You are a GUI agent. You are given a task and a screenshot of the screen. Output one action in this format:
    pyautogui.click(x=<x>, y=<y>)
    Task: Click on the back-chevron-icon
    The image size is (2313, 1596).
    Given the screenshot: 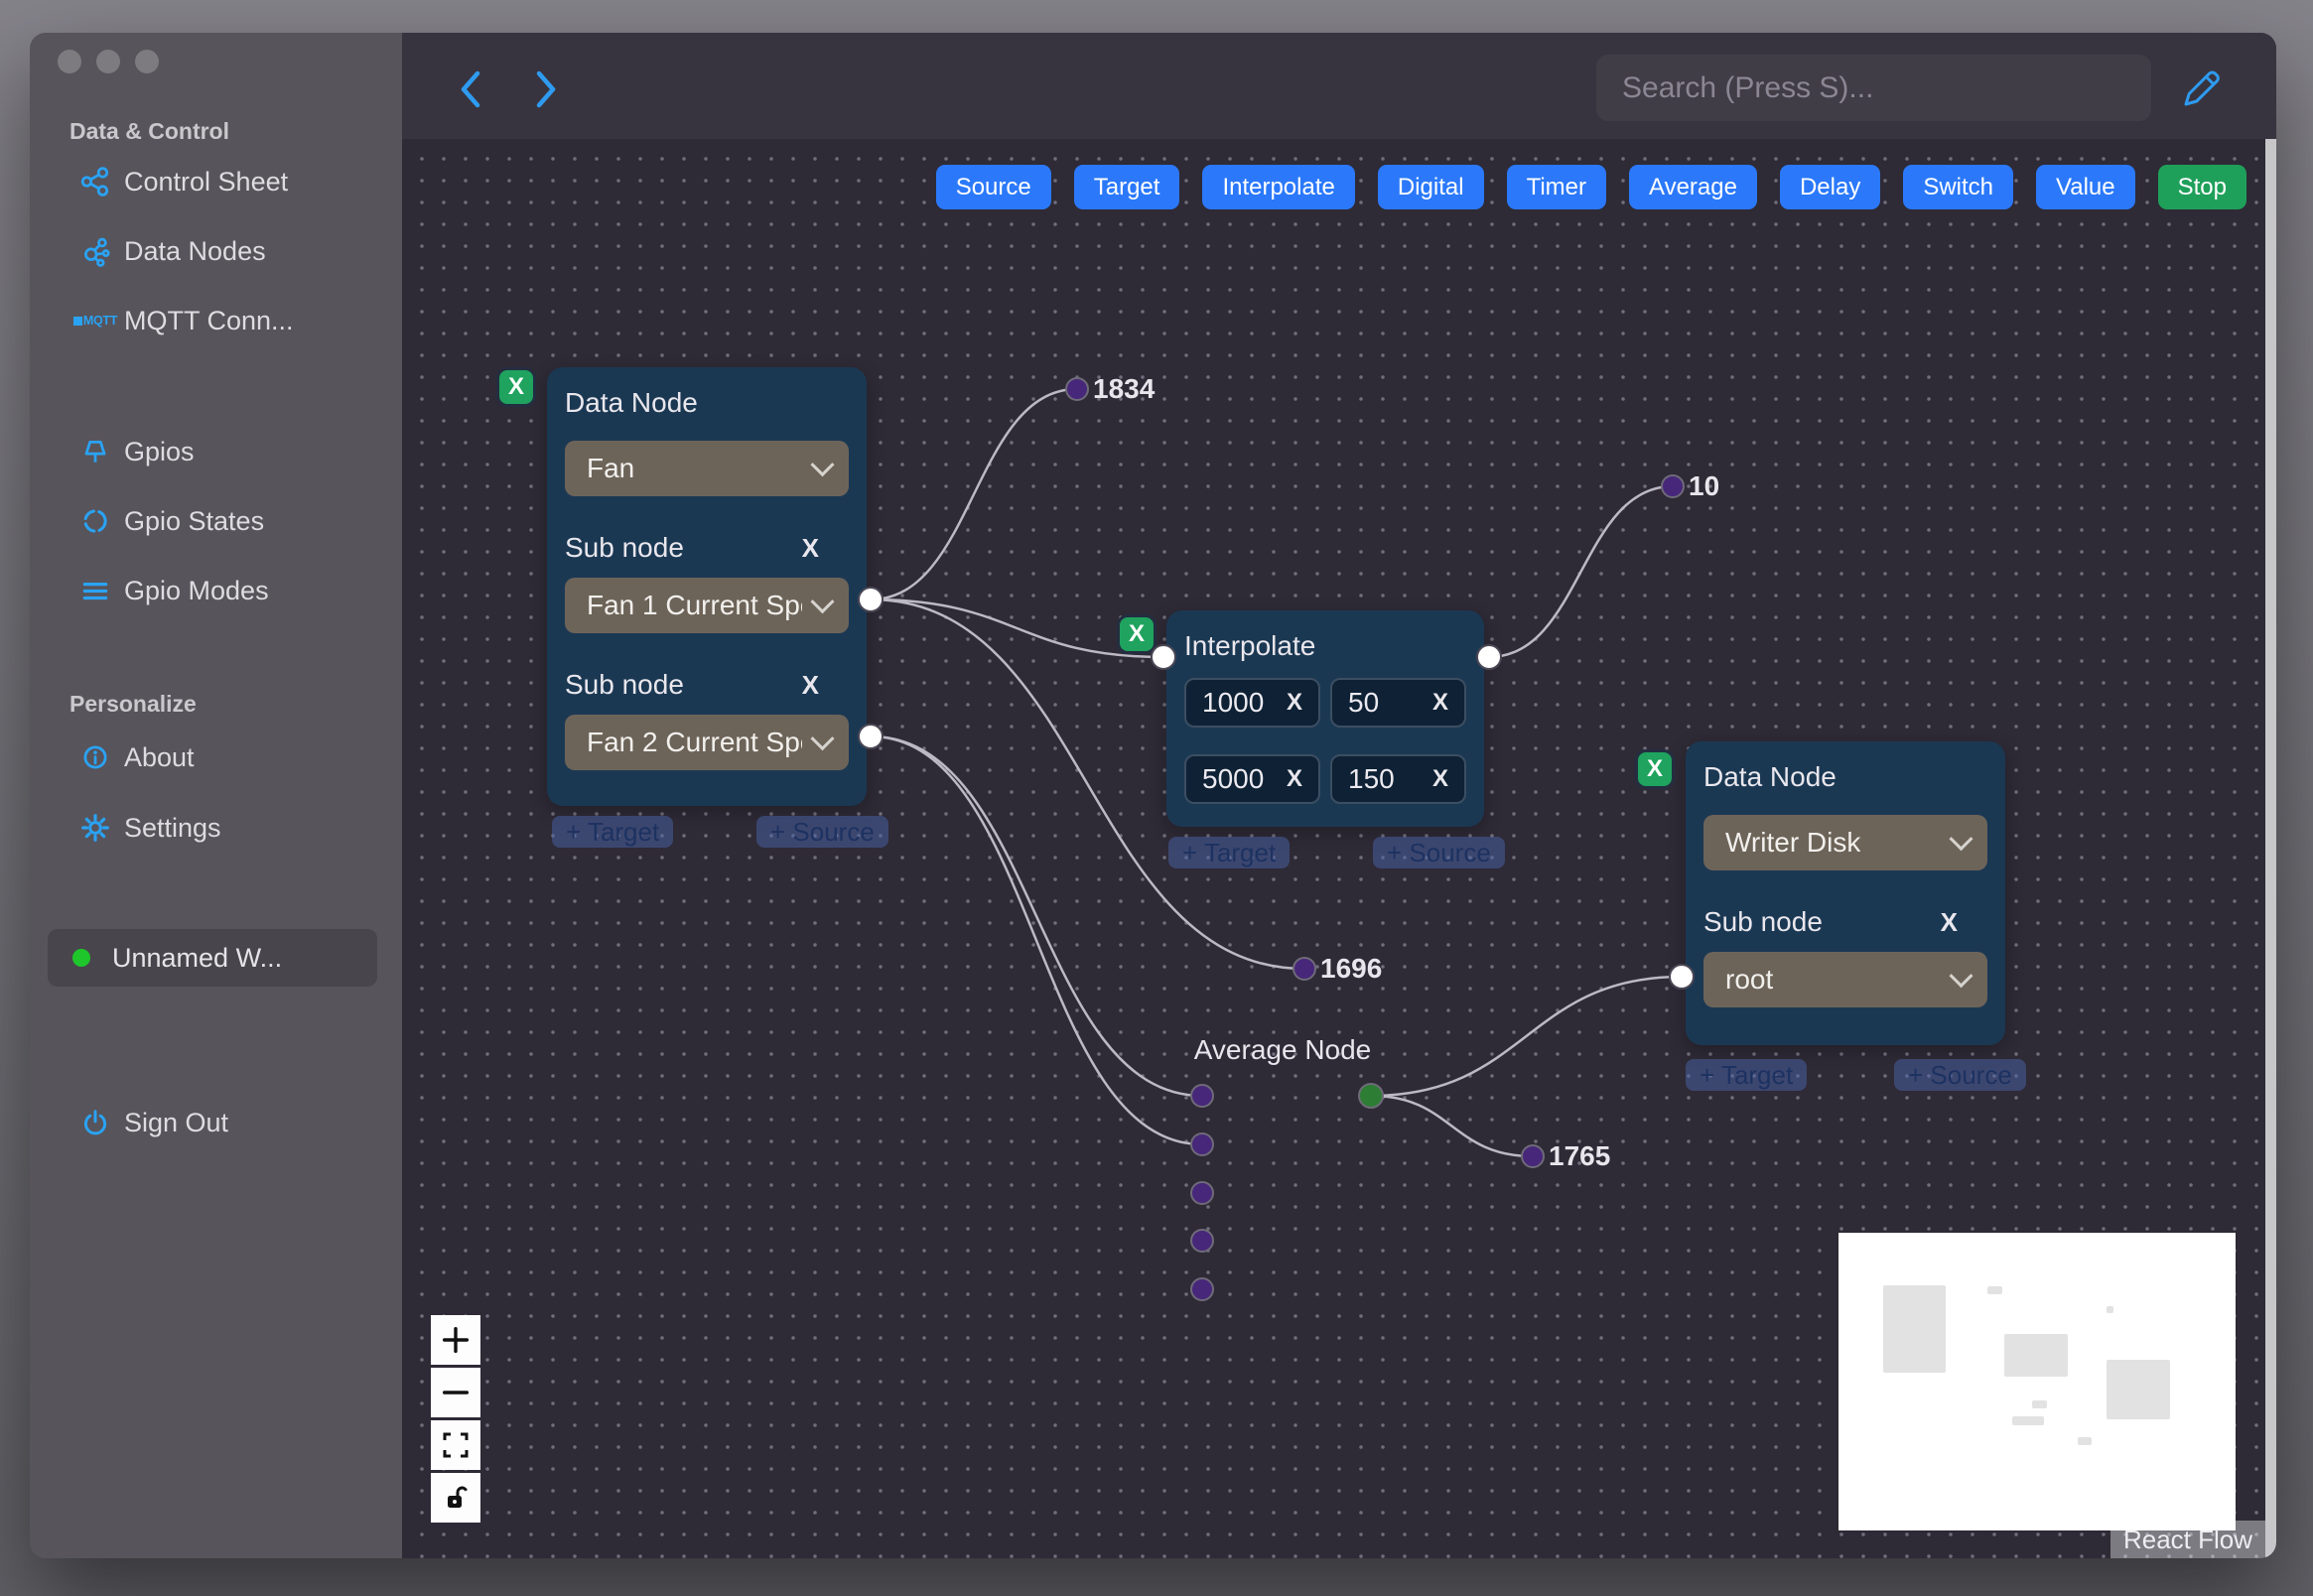 What is the action you would take?
    pyautogui.click(x=471, y=89)
    